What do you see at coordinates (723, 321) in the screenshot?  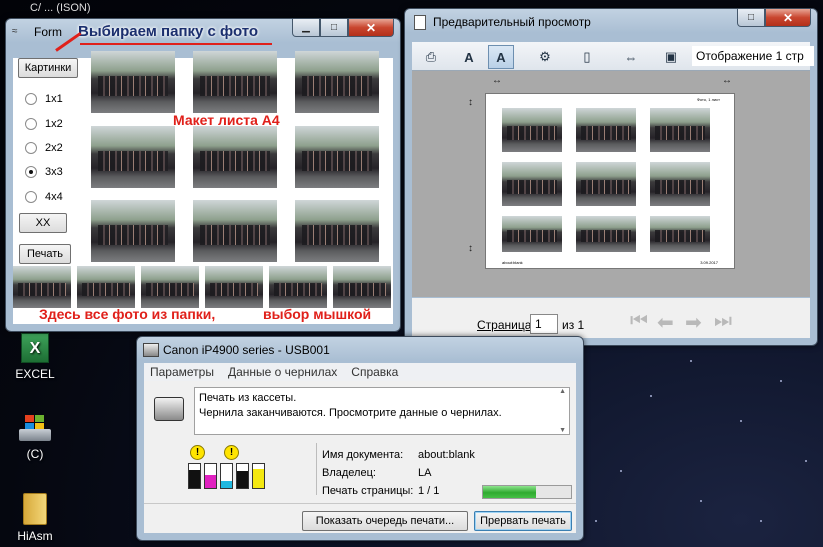 I see `last-page-icon: ⏭` at bounding box center [723, 321].